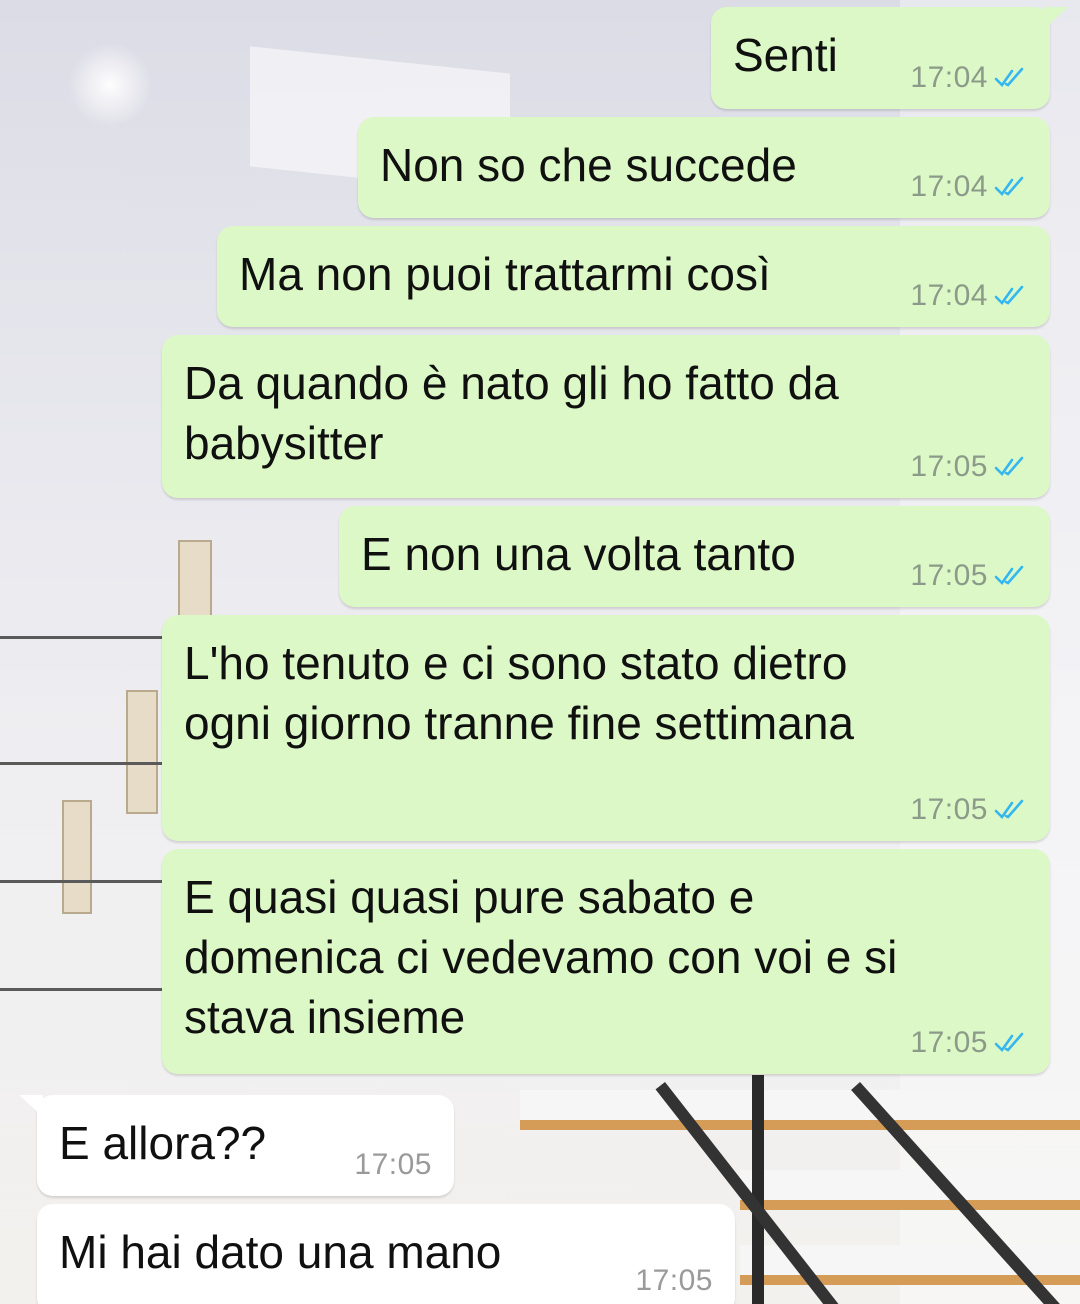 The width and height of the screenshot is (1080, 1304). I want to click on message-bubble-incoming: E allora?? 17:05, so click(236, 1145).